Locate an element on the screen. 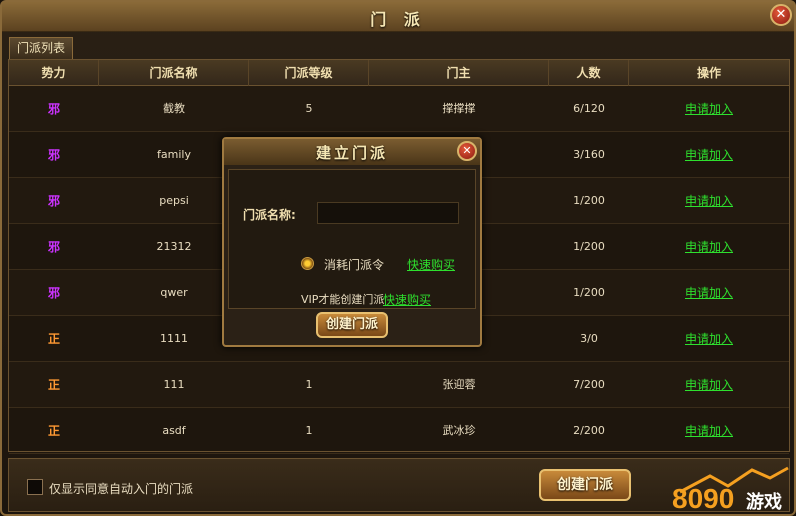  row-guild-leader: 武冰珍 is located at coordinates (459, 430).